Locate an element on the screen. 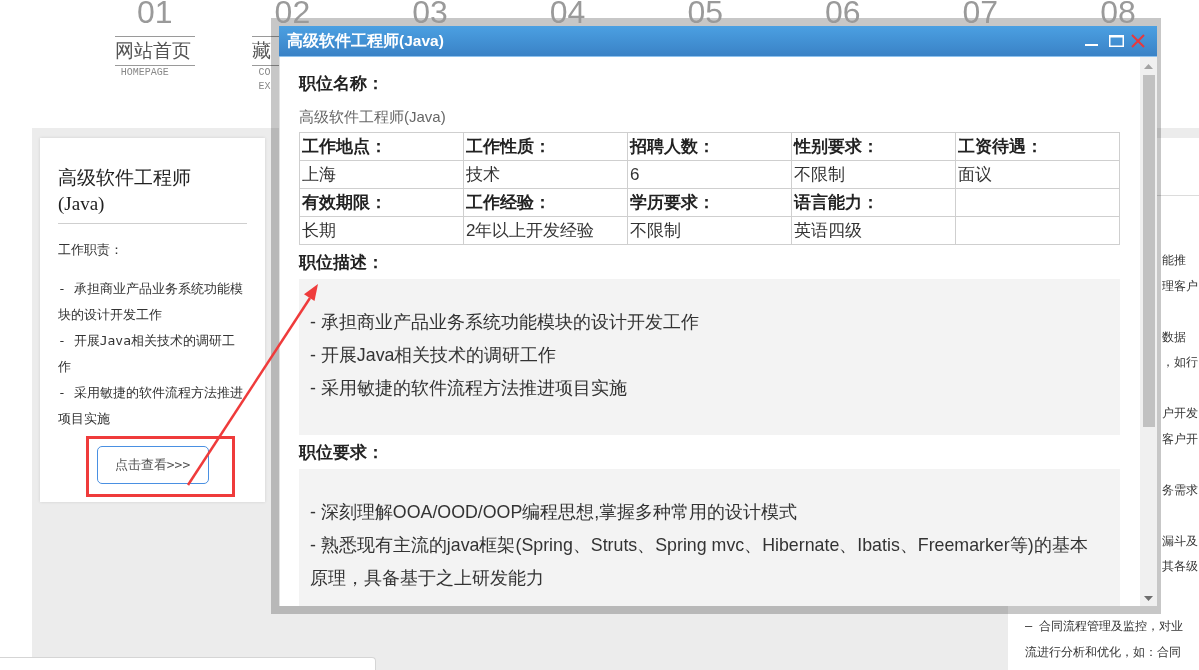 This screenshot has height=670, width=1199. body-text: 能推 is located at coordinates (1174, 260).